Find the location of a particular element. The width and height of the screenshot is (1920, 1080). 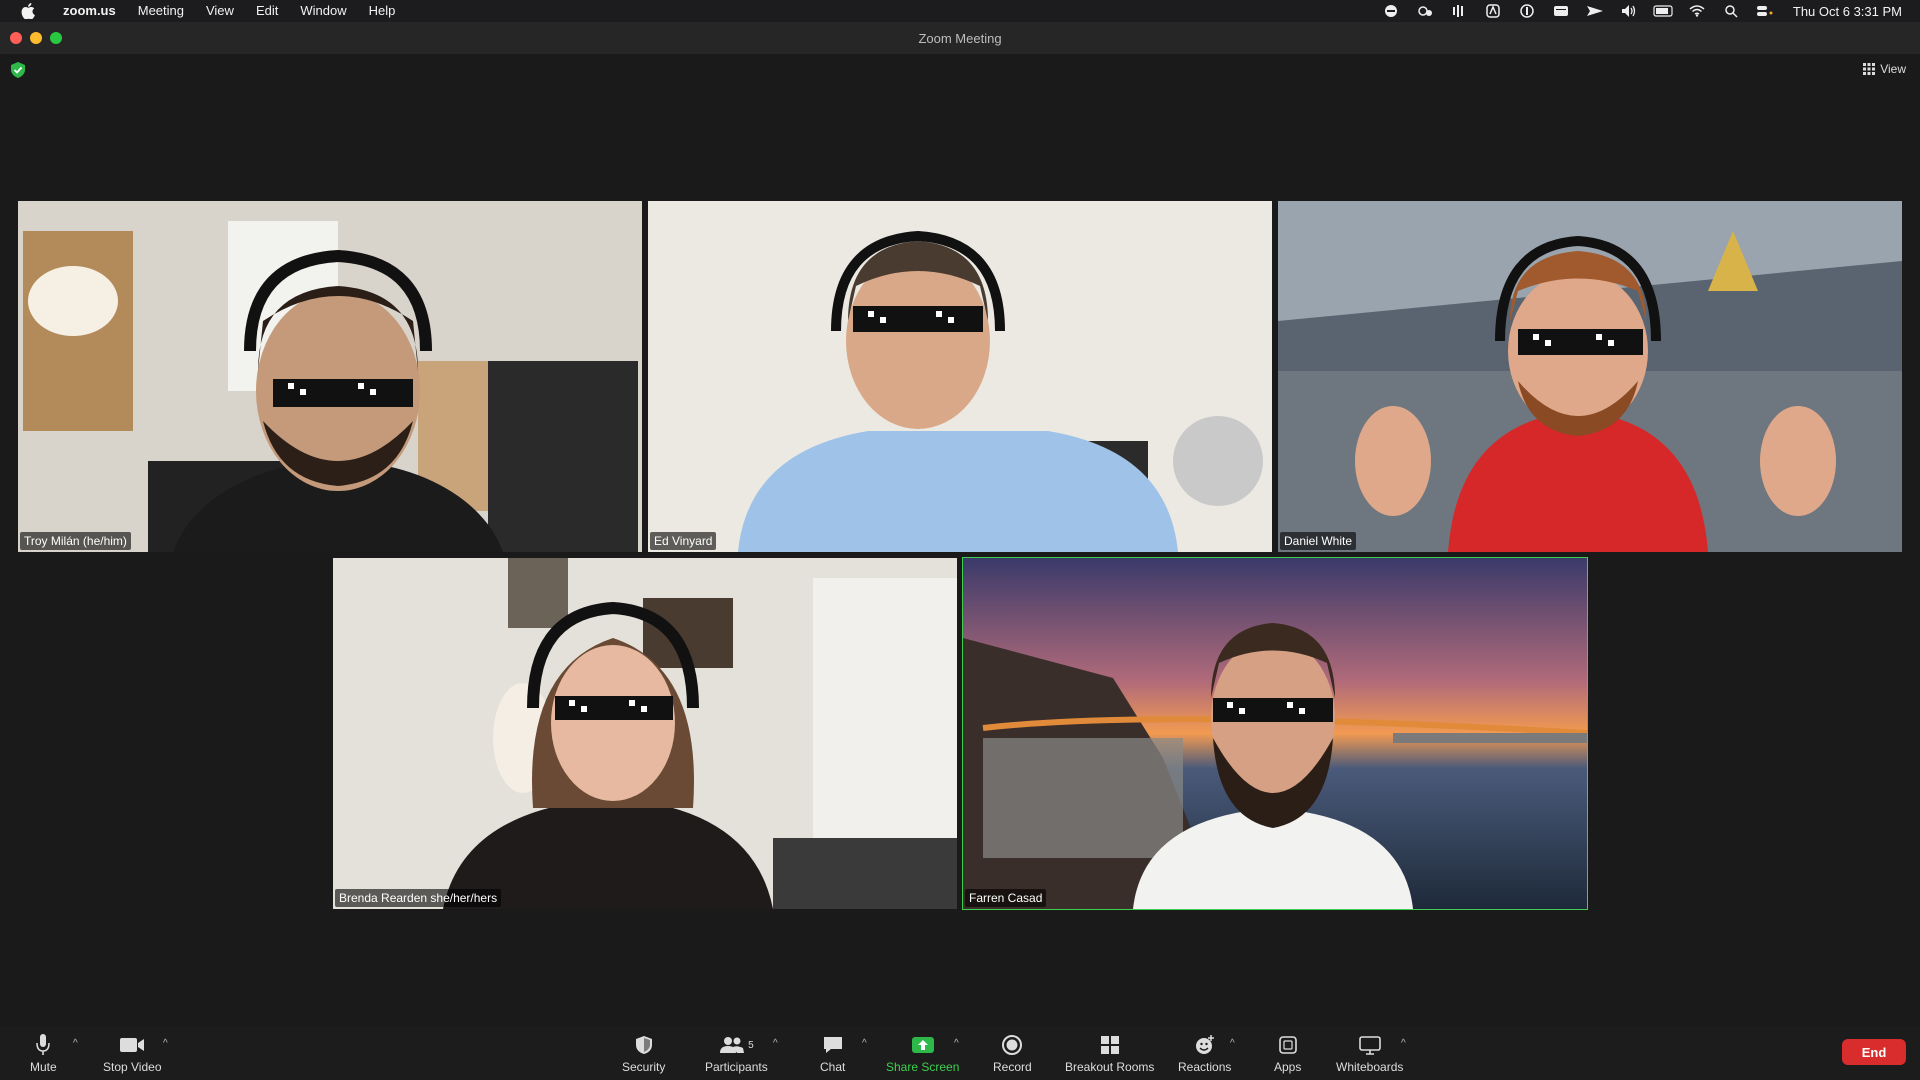

participant-name: Ed Vinyard is located at coordinates (683, 541).